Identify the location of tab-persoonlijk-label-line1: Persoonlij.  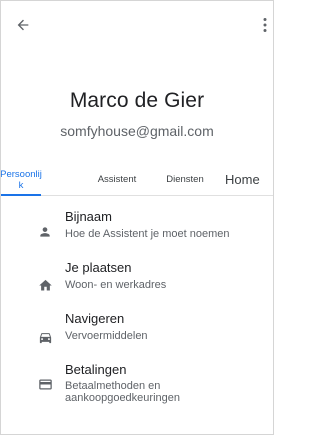
(21, 174).